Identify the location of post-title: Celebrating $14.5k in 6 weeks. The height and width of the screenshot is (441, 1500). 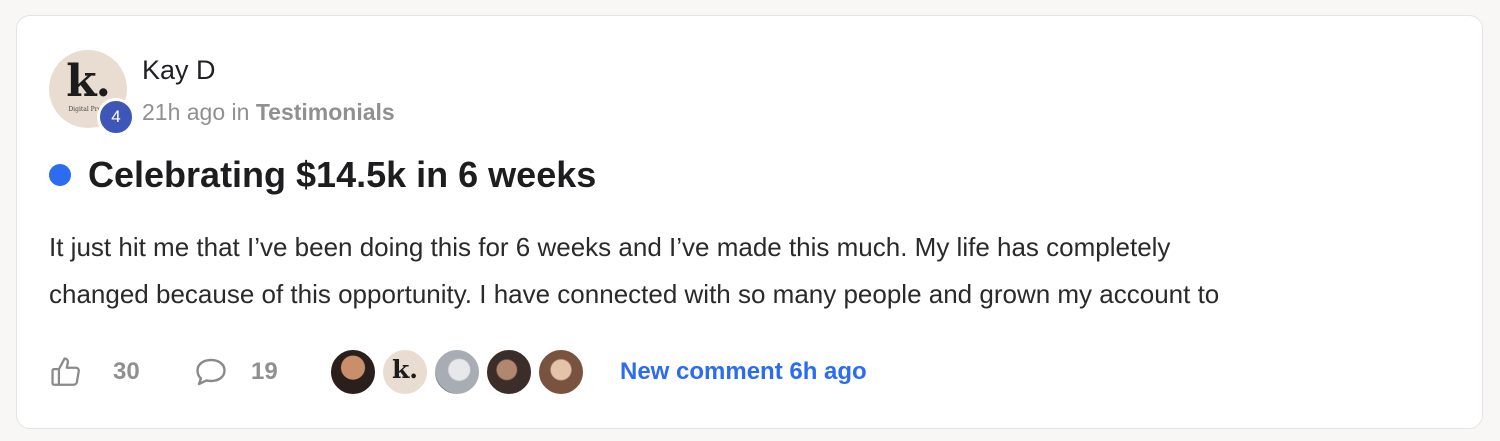
(342, 175).